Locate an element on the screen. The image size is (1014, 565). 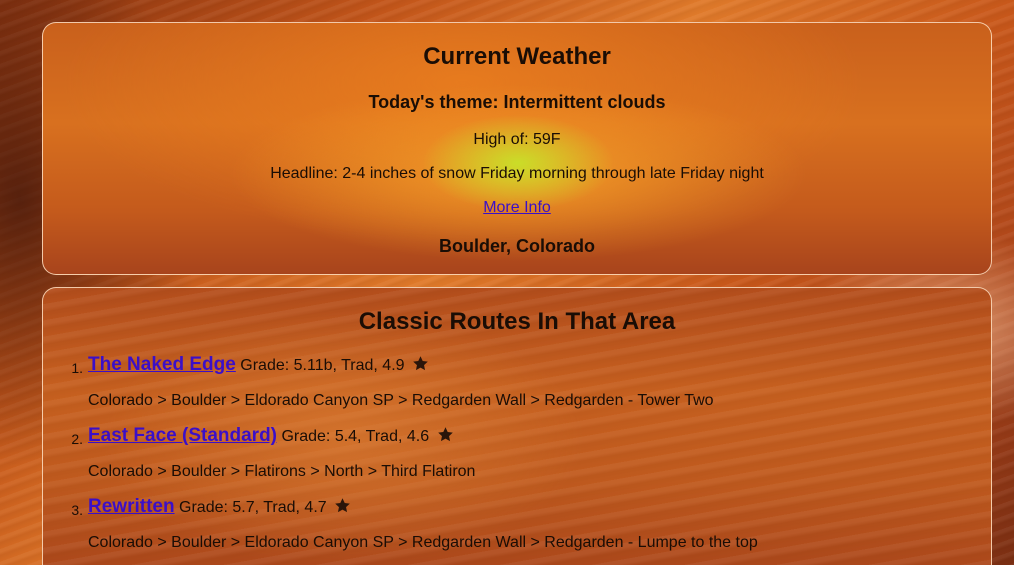
routes-title: Classic Routes In That Area is located at coordinates (517, 321).